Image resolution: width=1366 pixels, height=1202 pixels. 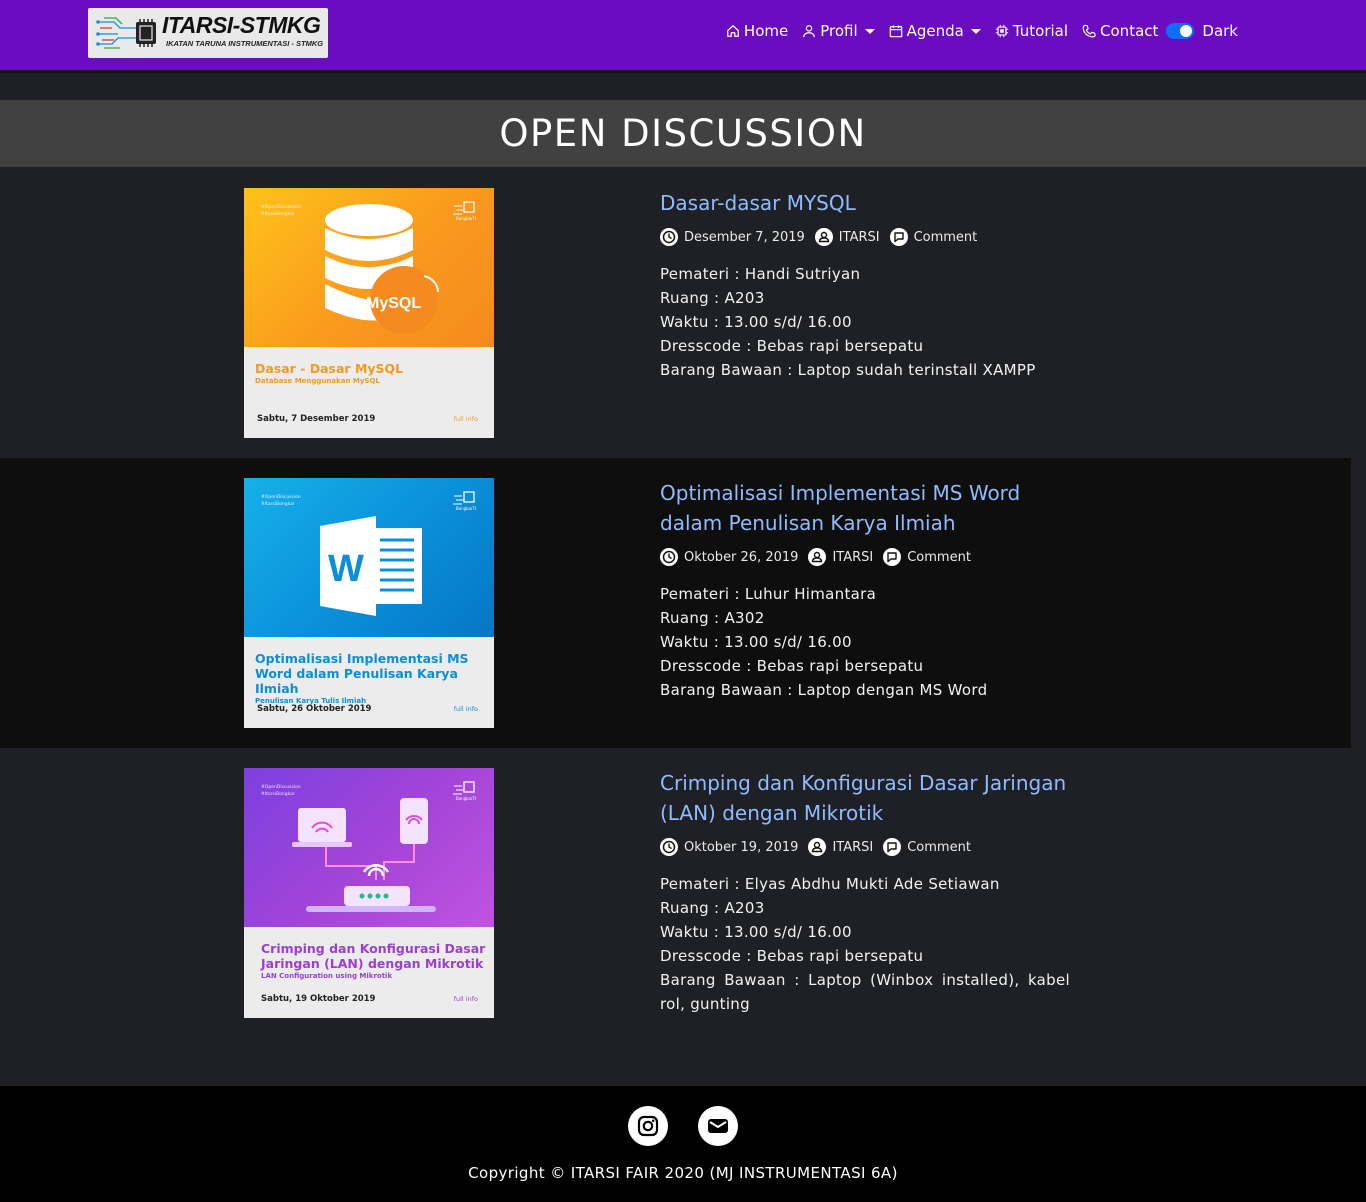 I want to click on home-icon, so click(x=733, y=31).